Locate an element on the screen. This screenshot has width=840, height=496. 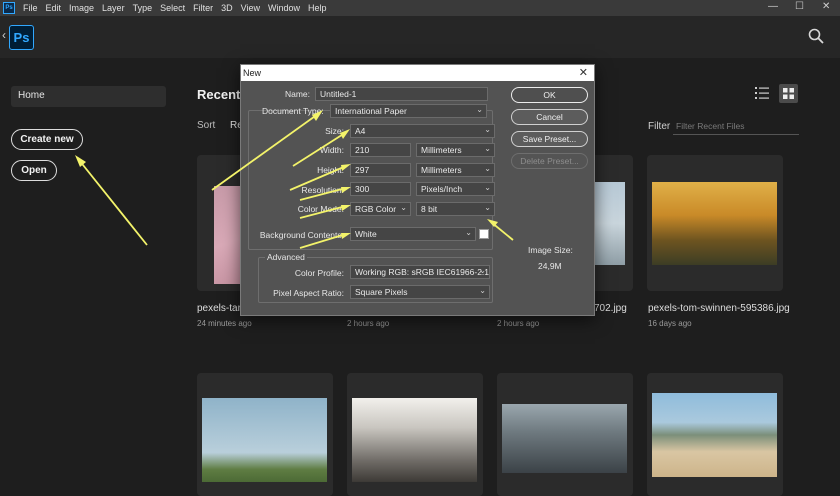
height-unit-dropdown: Millimeters ⌄ is located at coordinates (455, 170).